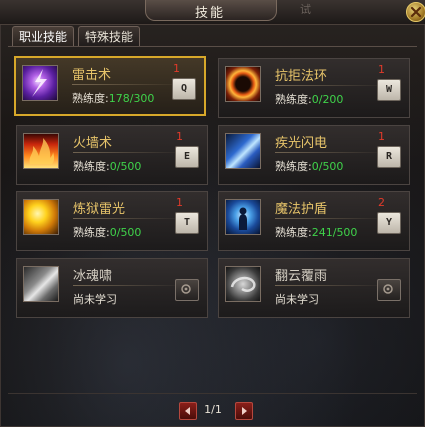 The width and height of the screenshot is (425, 427). Describe the element at coordinates (213, 409) in the screenshot. I see `page-indicator: 1/1` at that location.